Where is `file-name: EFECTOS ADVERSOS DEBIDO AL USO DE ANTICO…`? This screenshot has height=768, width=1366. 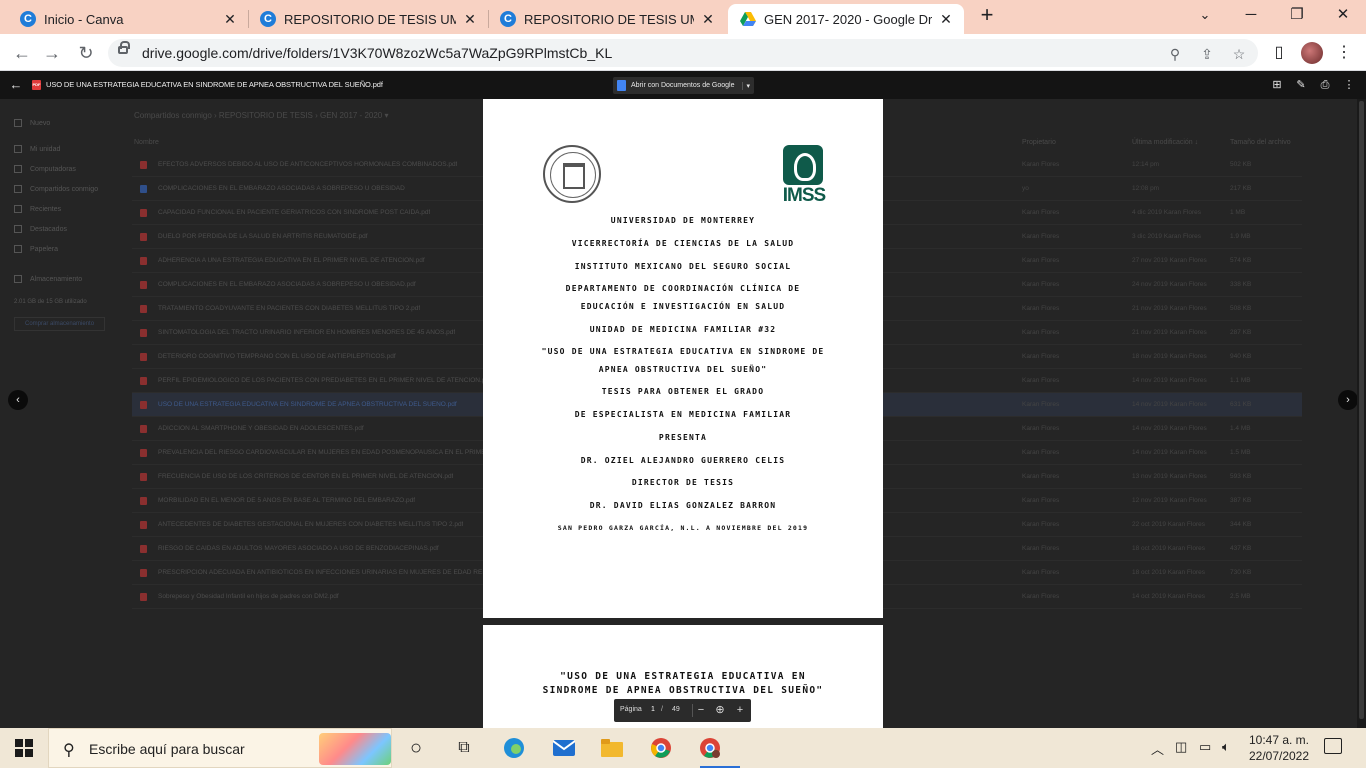 file-name: EFECTOS ADVERSOS DEBIDO AL USO DE ANTICO… is located at coordinates (308, 164).